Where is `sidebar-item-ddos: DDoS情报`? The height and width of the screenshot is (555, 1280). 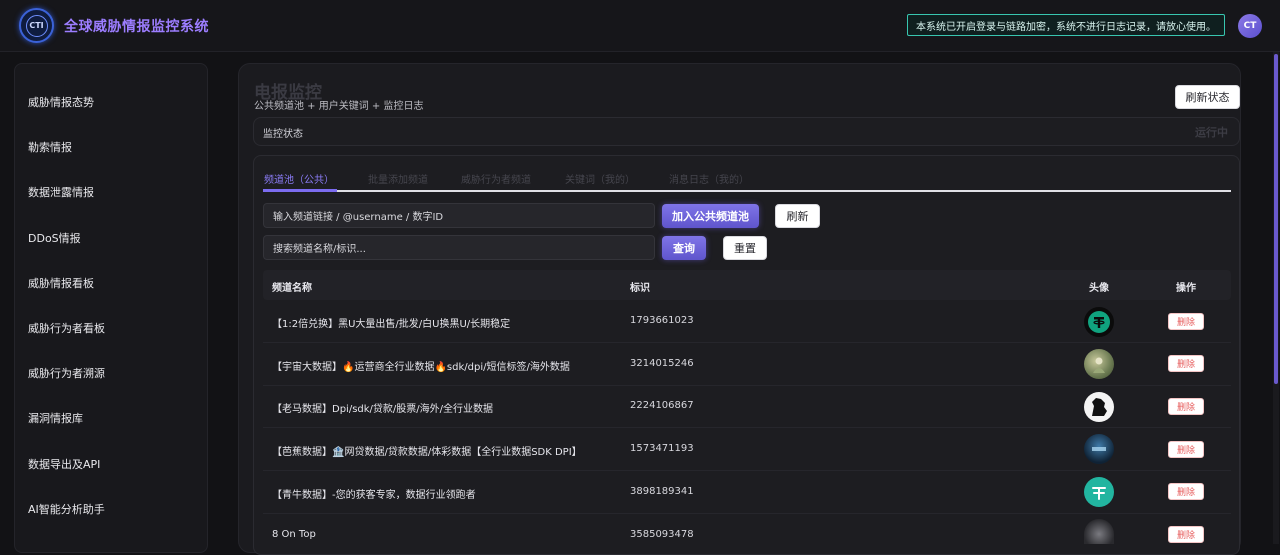
sidebar-item-ddos: DDoS情报 is located at coordinates (54, 238).